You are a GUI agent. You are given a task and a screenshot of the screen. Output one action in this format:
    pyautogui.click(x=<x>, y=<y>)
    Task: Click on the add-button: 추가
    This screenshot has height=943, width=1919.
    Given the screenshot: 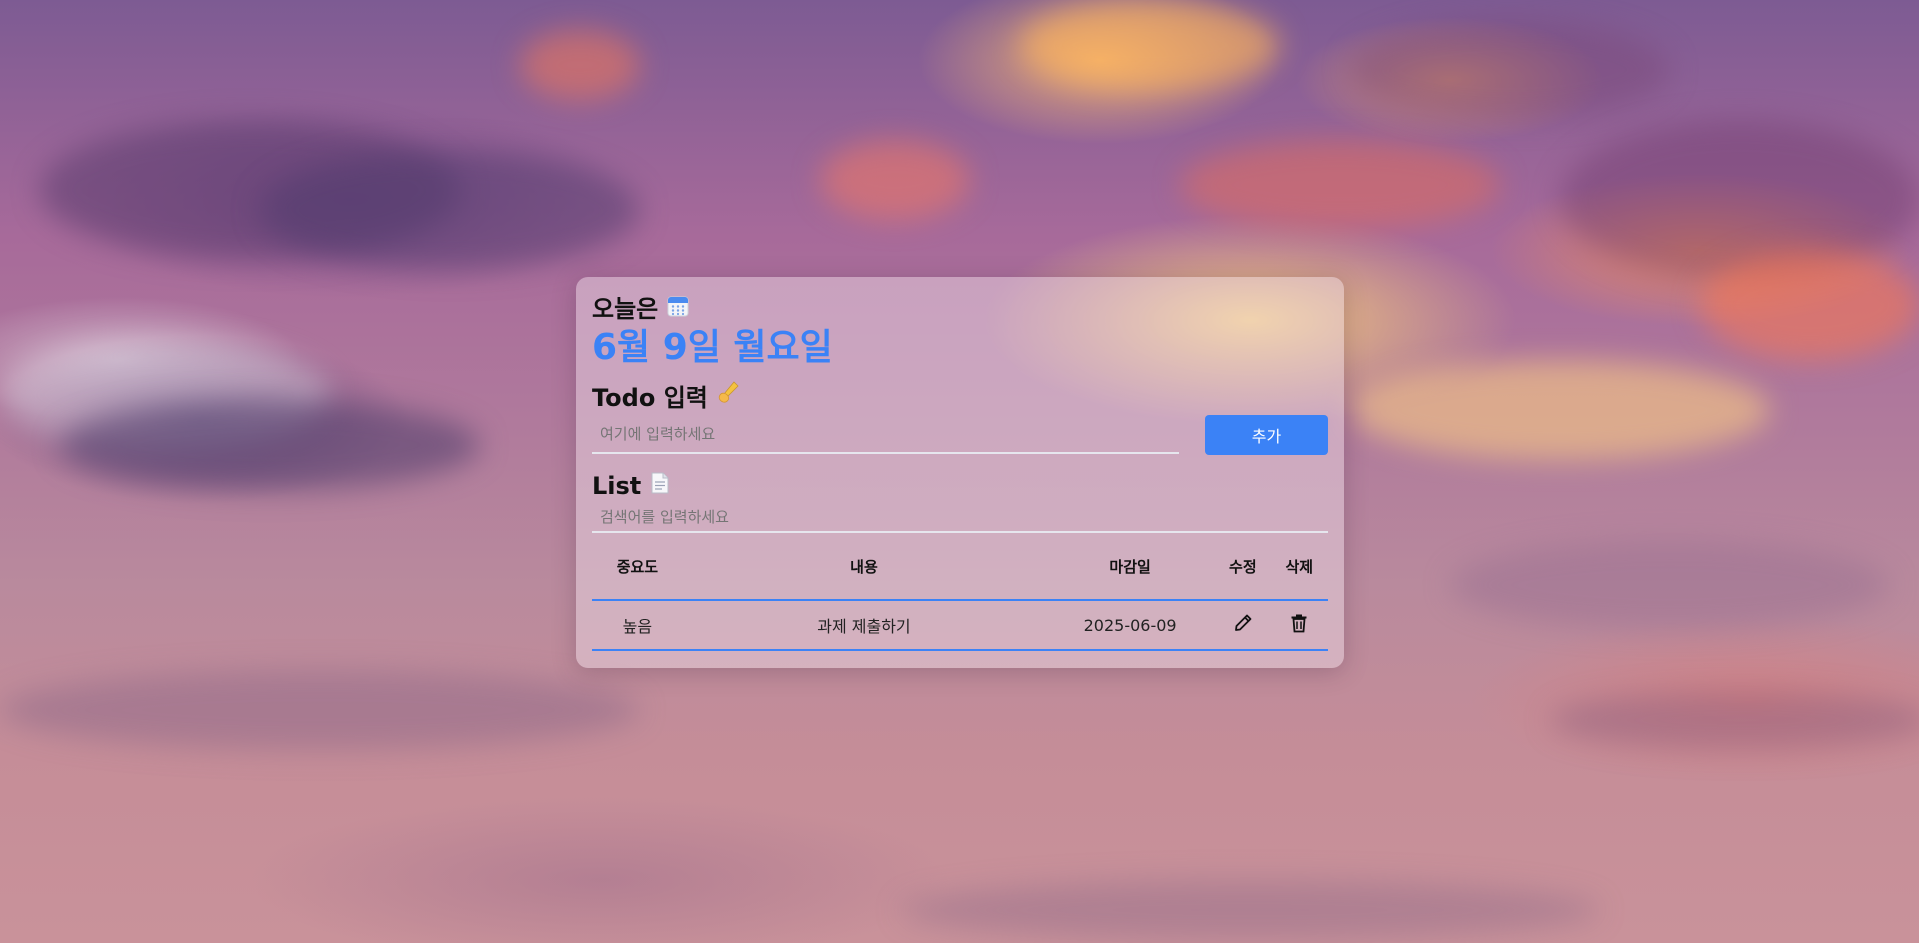 What is the action you would take?
    pyautogui.click(x=1266, y=435)
    